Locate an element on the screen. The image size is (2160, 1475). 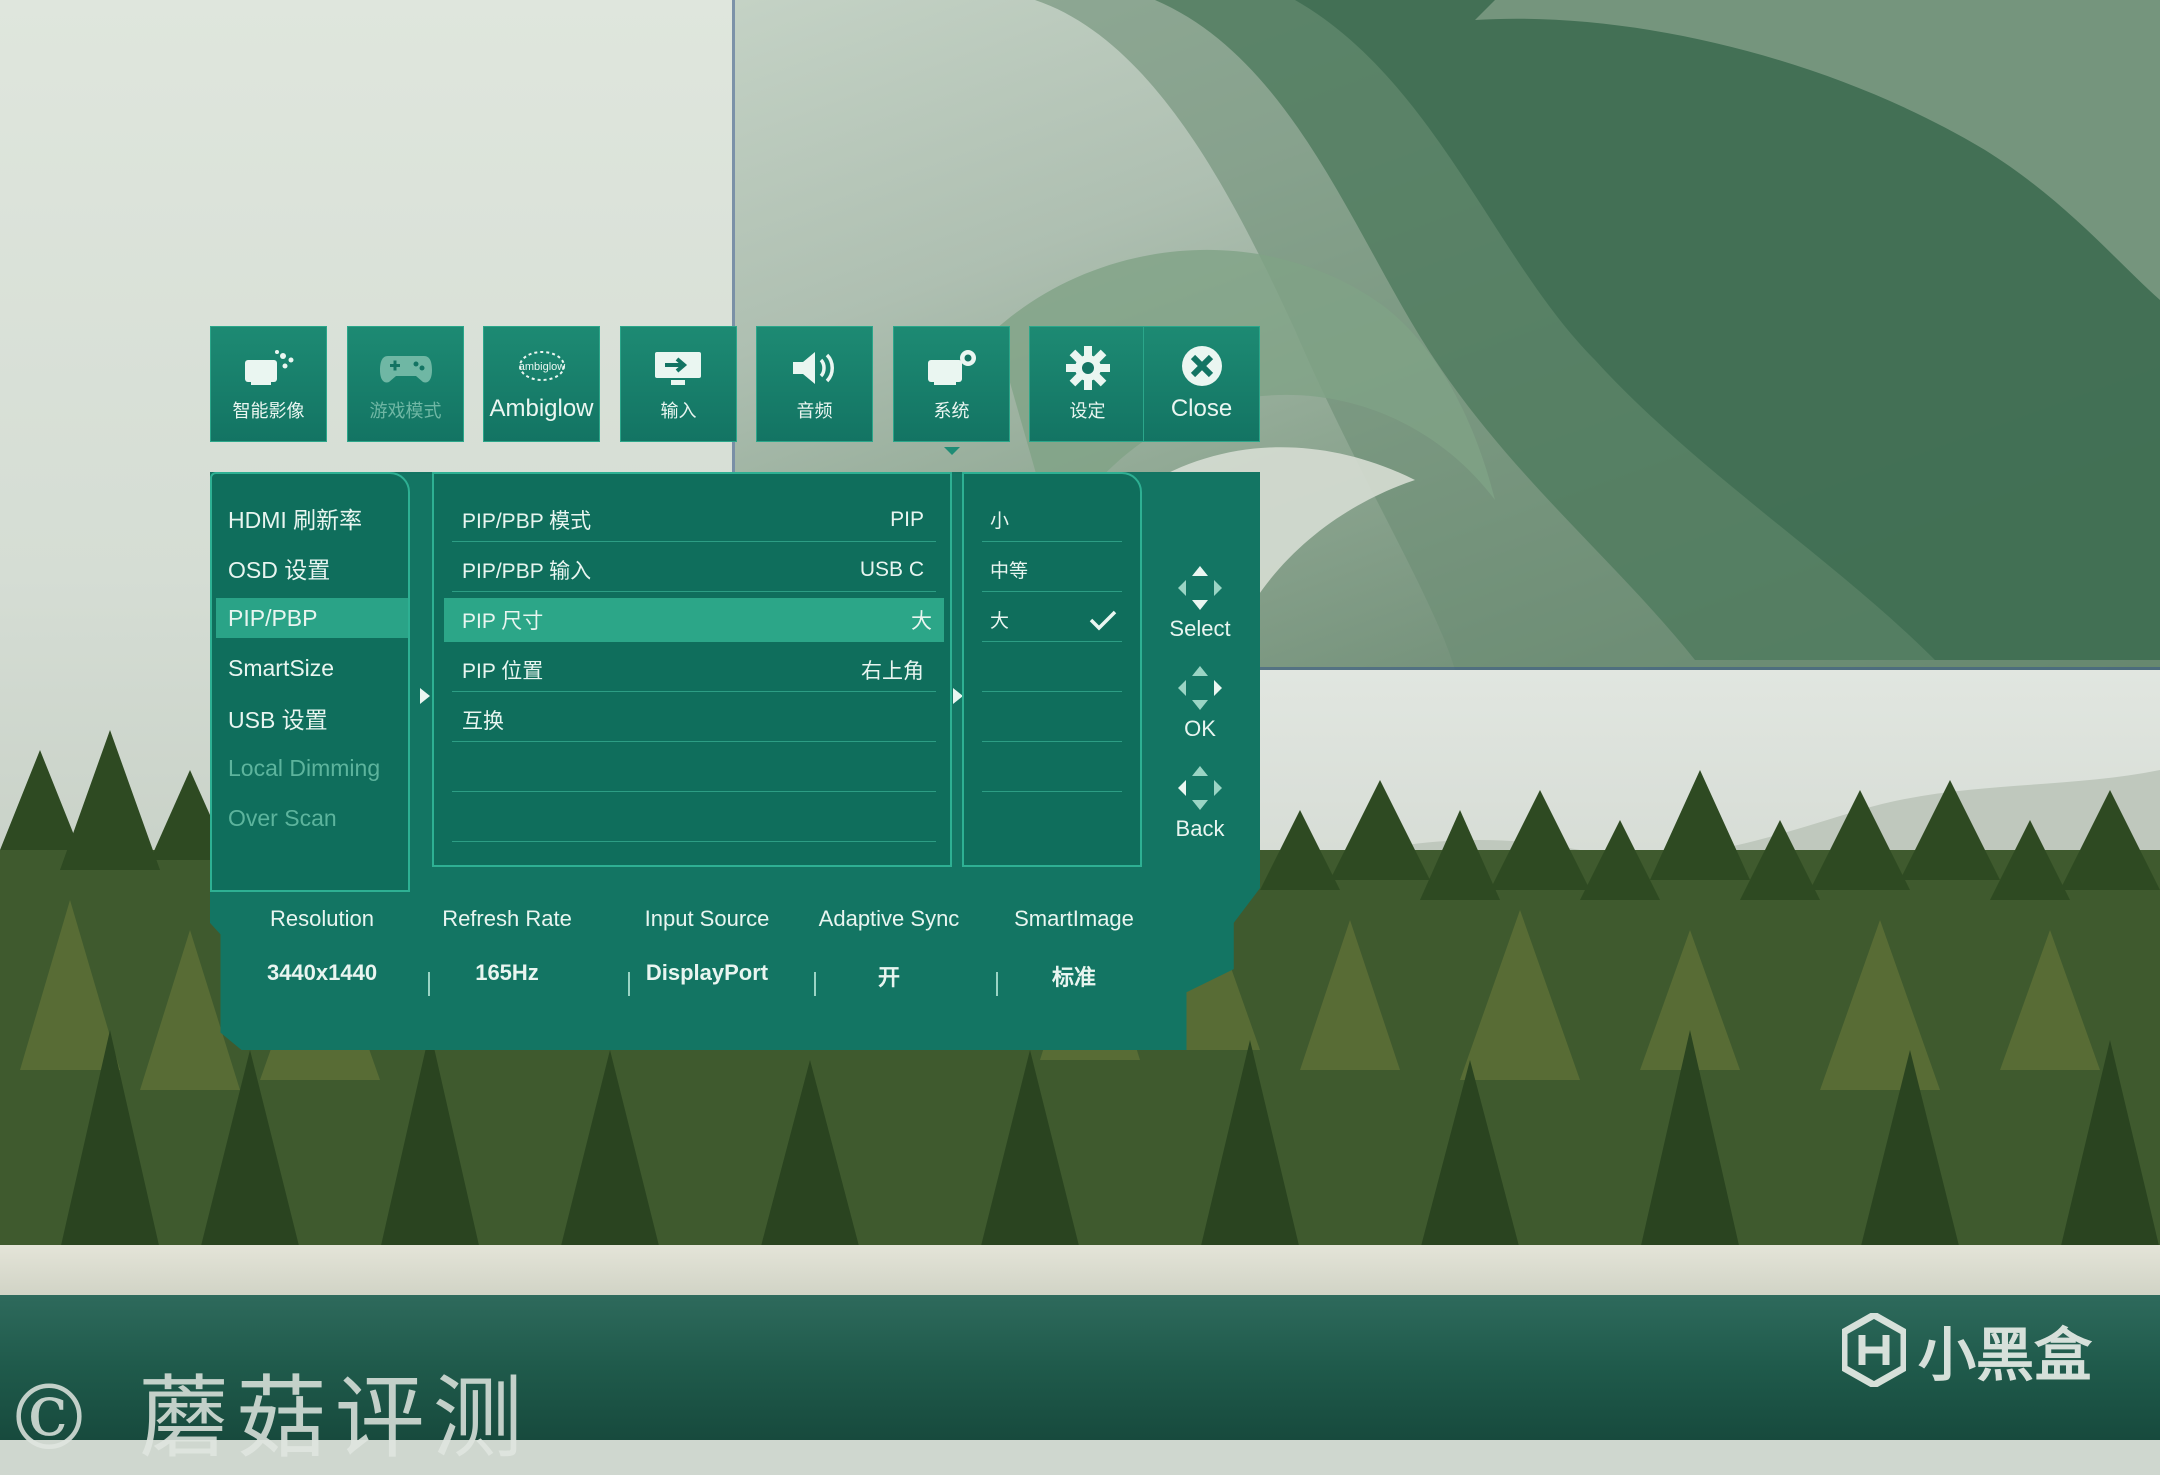
input-icon is located at coordinates (679, 368).